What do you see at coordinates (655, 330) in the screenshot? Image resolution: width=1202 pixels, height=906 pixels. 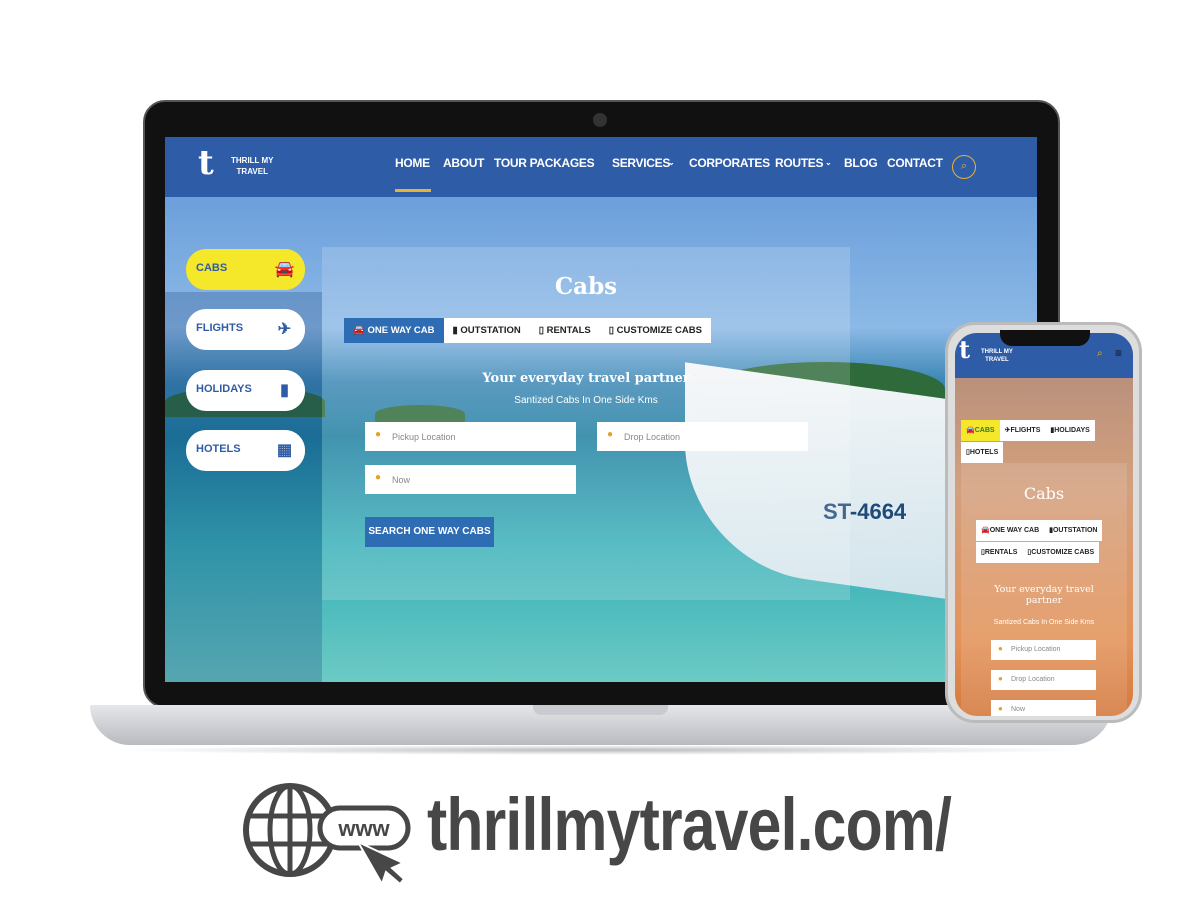 I see `tab-customize-cabs: ▯ CUSTOMIZE CABS` at bounding box center [655, 330].